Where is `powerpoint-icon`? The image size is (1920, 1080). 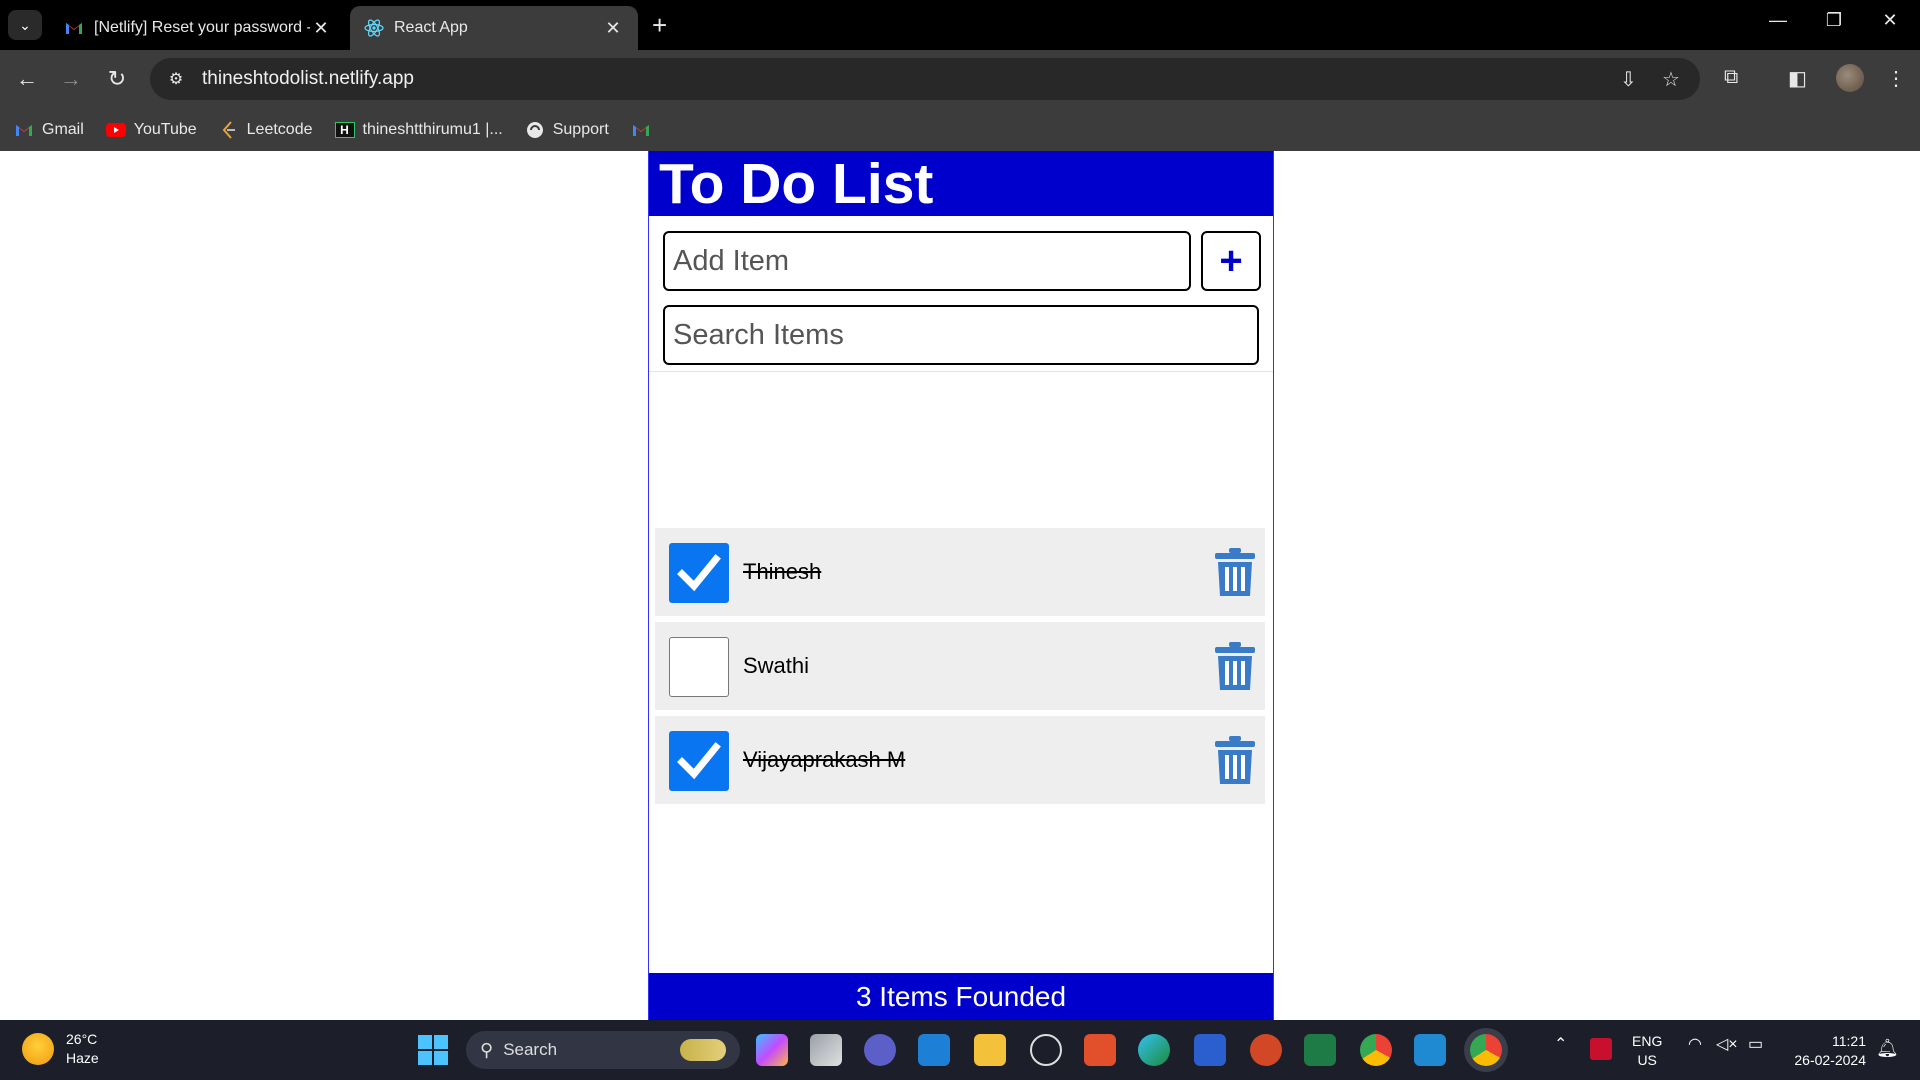
powerpoint-icon is located at coordinates (1266, 1050).